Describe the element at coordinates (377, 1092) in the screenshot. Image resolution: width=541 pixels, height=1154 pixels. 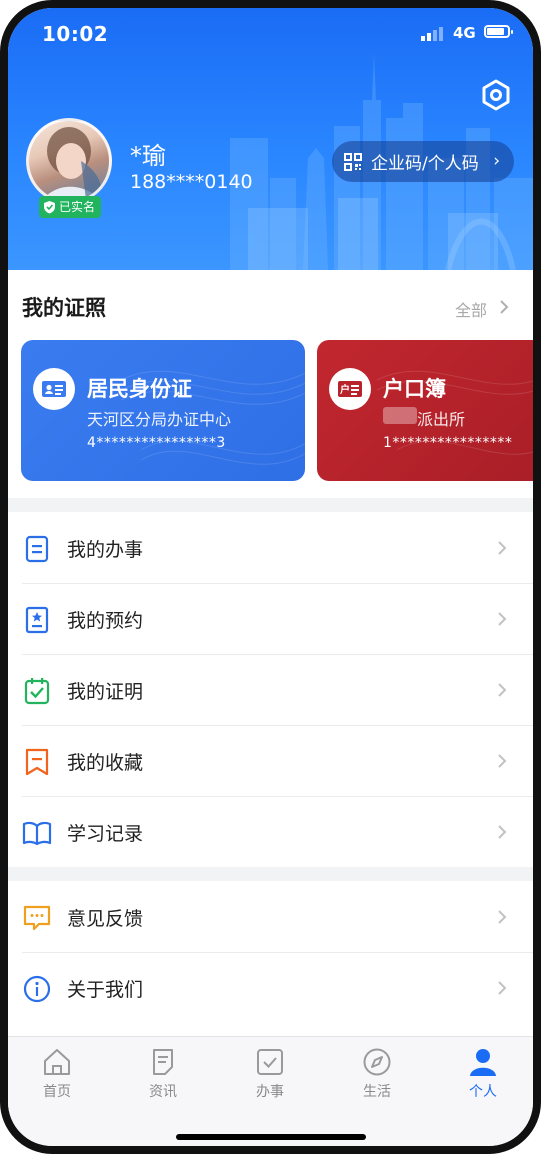
I see `tab-label: 生活` at that location.